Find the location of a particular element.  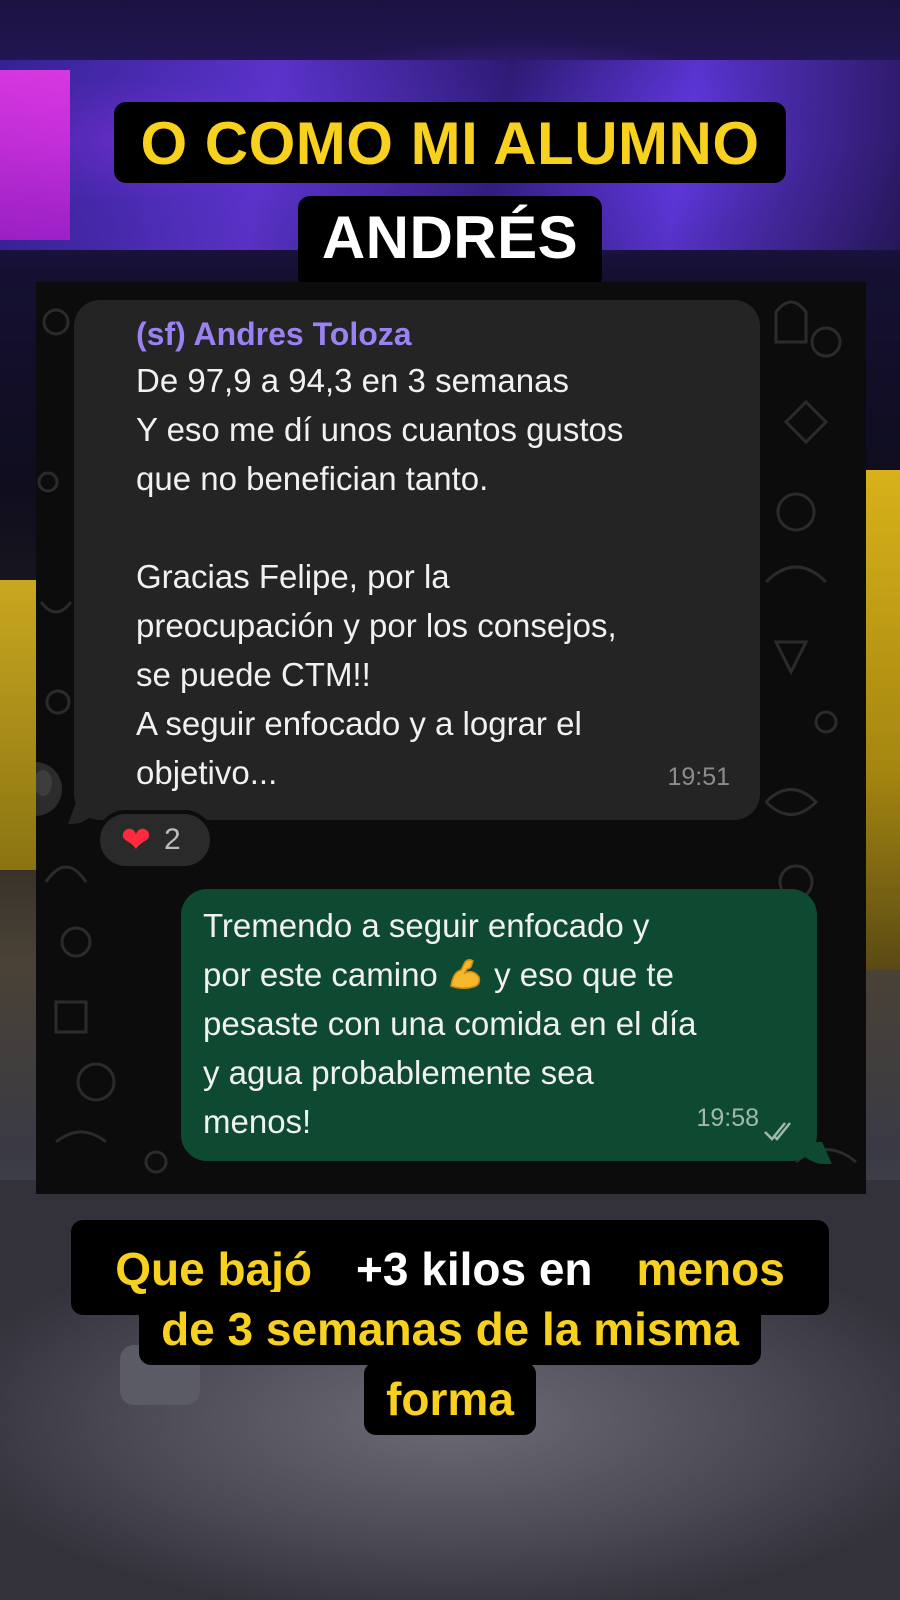

reaction-count: 2 is located at coordinates (172, 839).